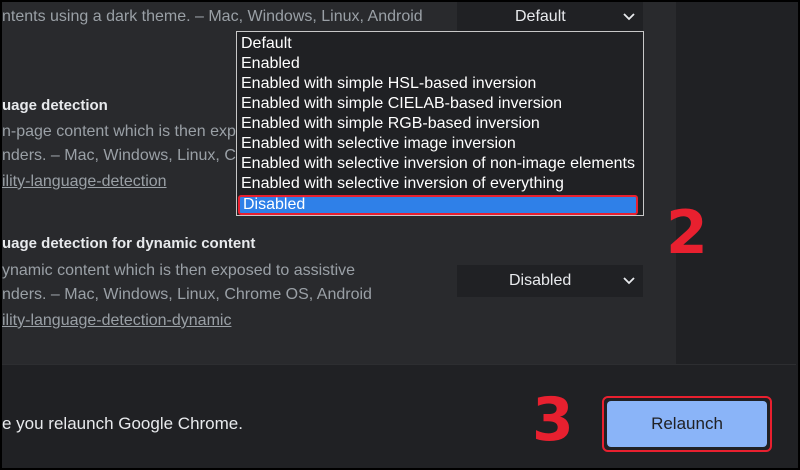 This screenshot has width=800, height=470. What do you see at coordinates (123, 131) in the screenshot?
I see `flag-language-detection-description-1: n-page content which is then expo` at bounding box center [123, 131].